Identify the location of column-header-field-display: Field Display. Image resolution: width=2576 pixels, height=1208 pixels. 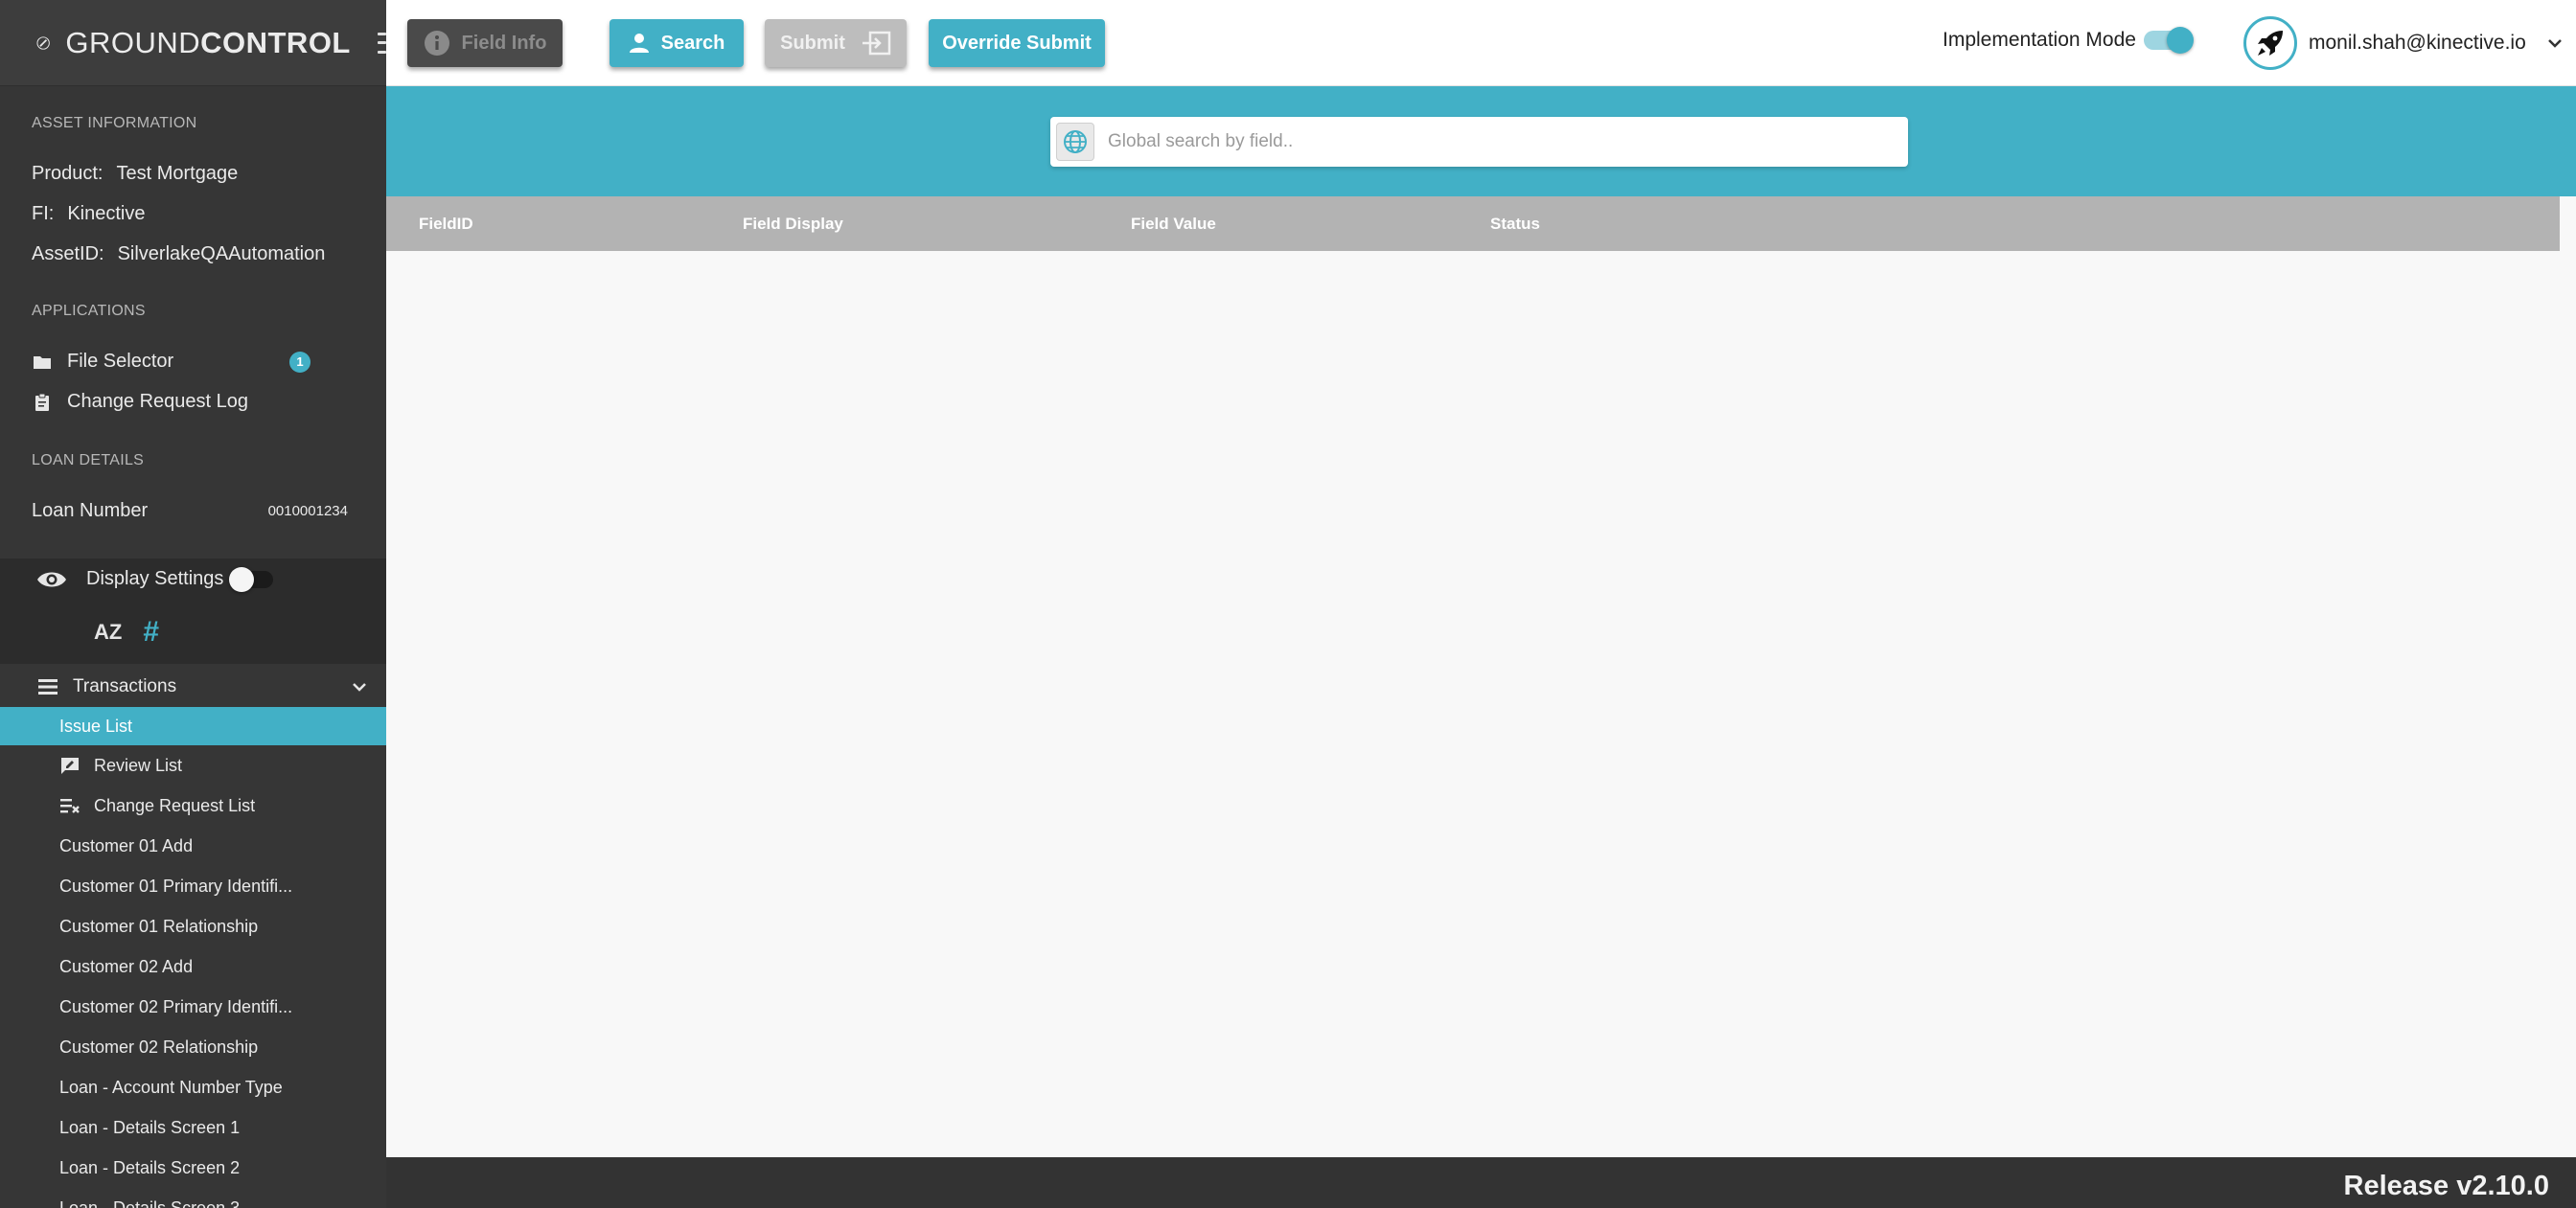
(793, 225).